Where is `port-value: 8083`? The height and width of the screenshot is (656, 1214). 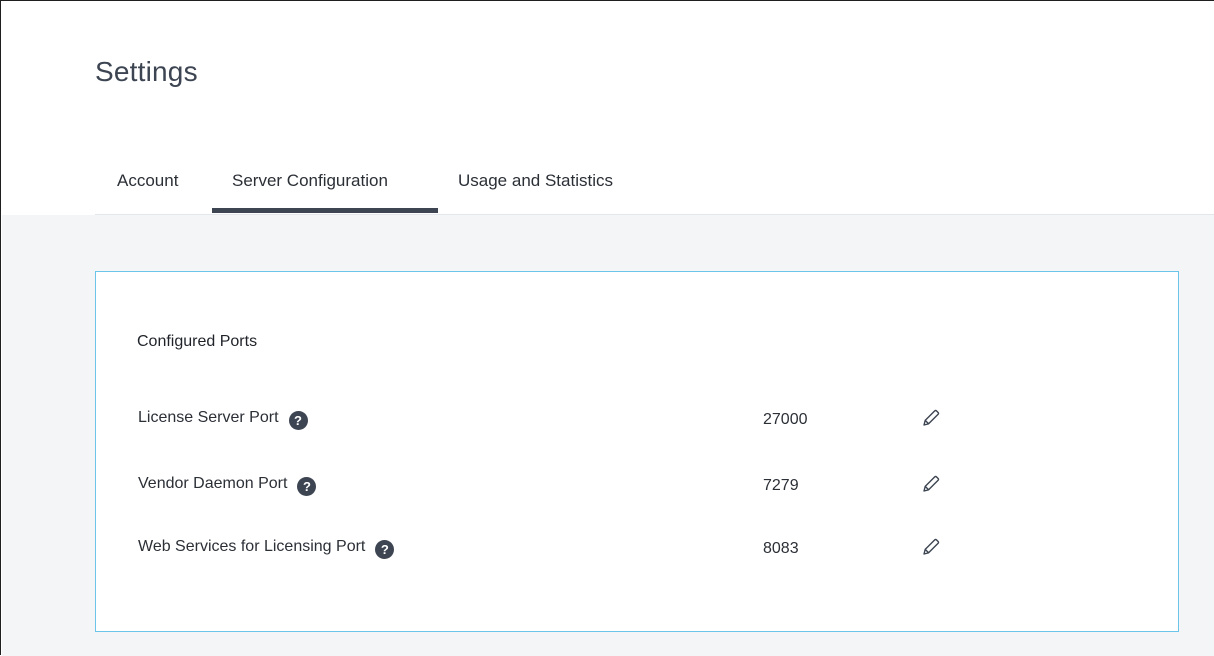
port-value: 8083 is located at coordinates (781, 548).